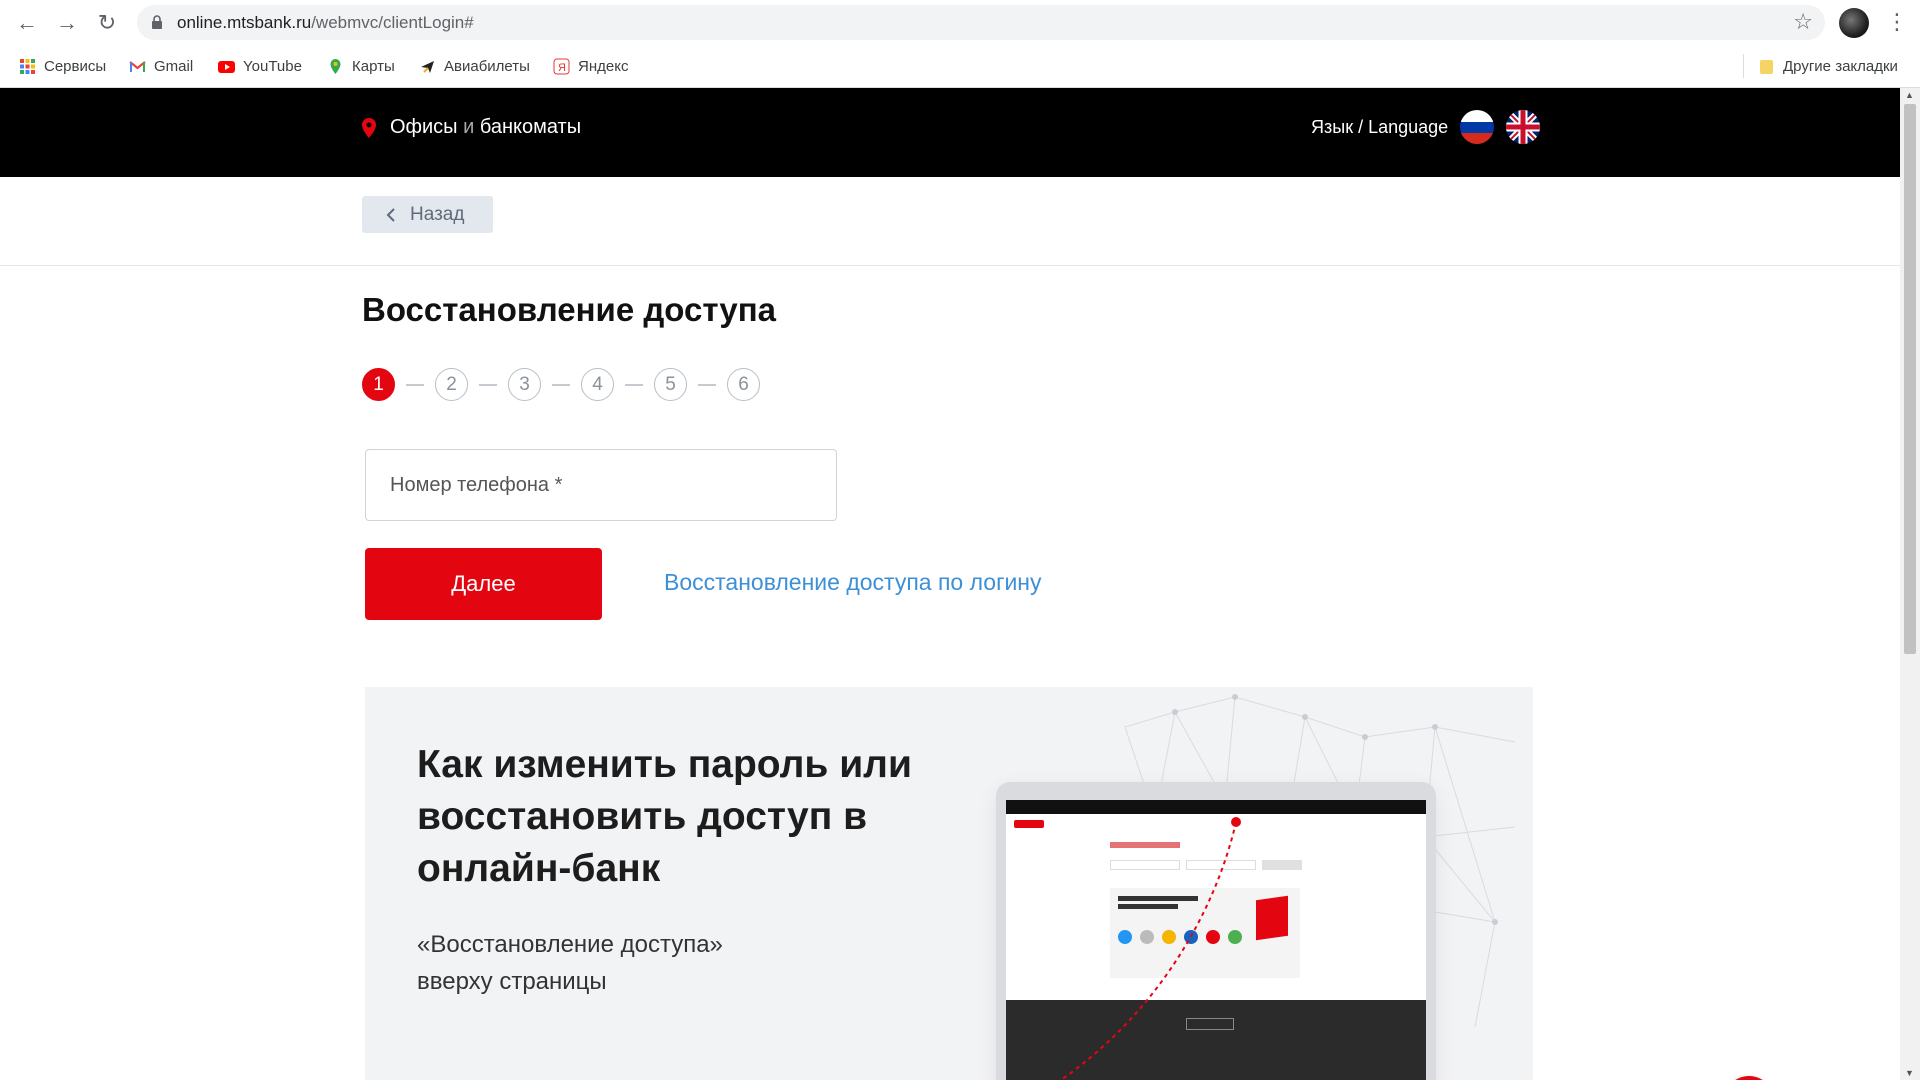  Describe the element at coordinates (1897, 22) in the screenshot. I see `browser-menu-icon: ⋮` at that location.